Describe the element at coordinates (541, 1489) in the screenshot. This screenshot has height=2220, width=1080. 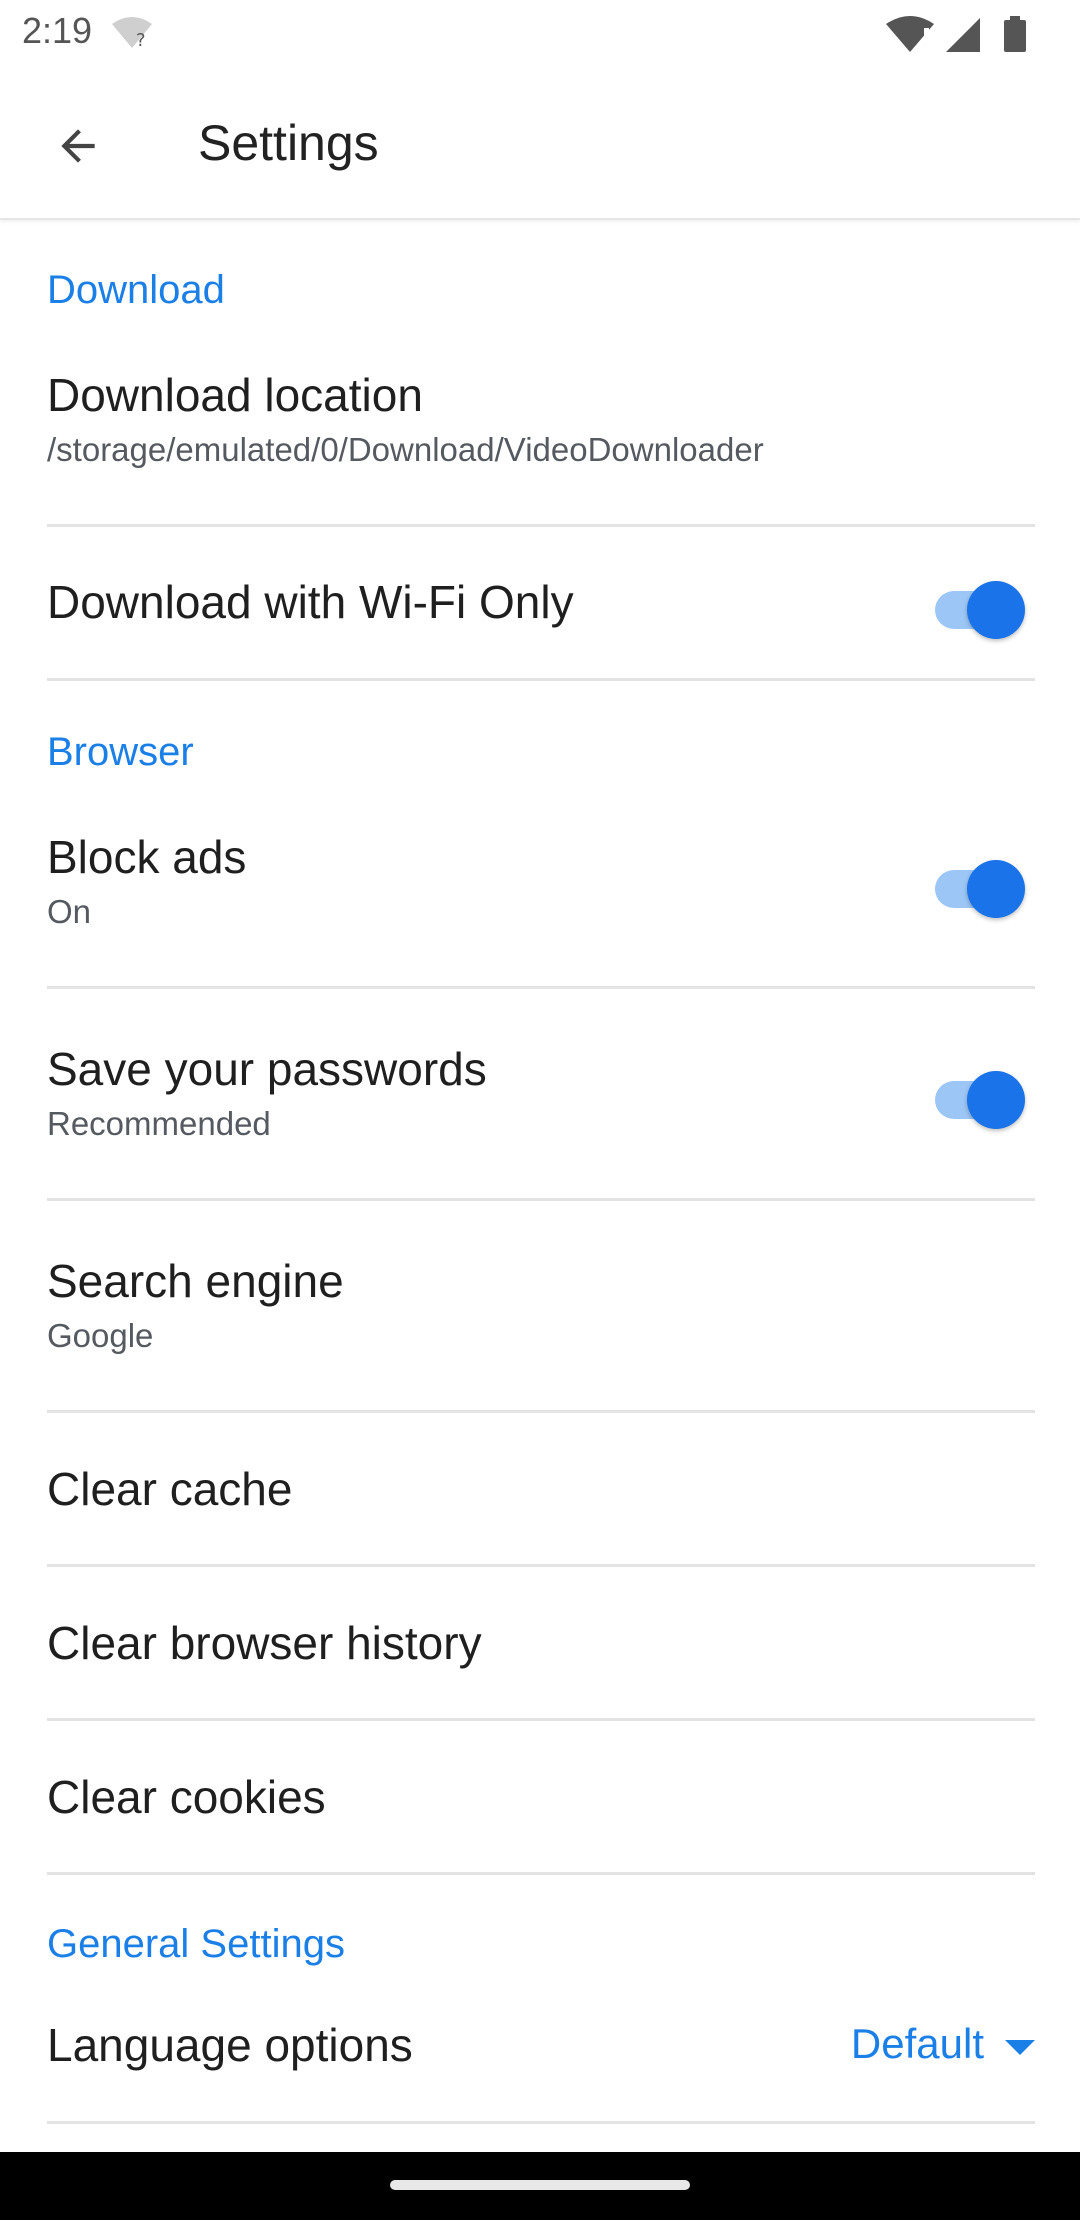
I see `clear-cache-item: Clear cache` at that location.